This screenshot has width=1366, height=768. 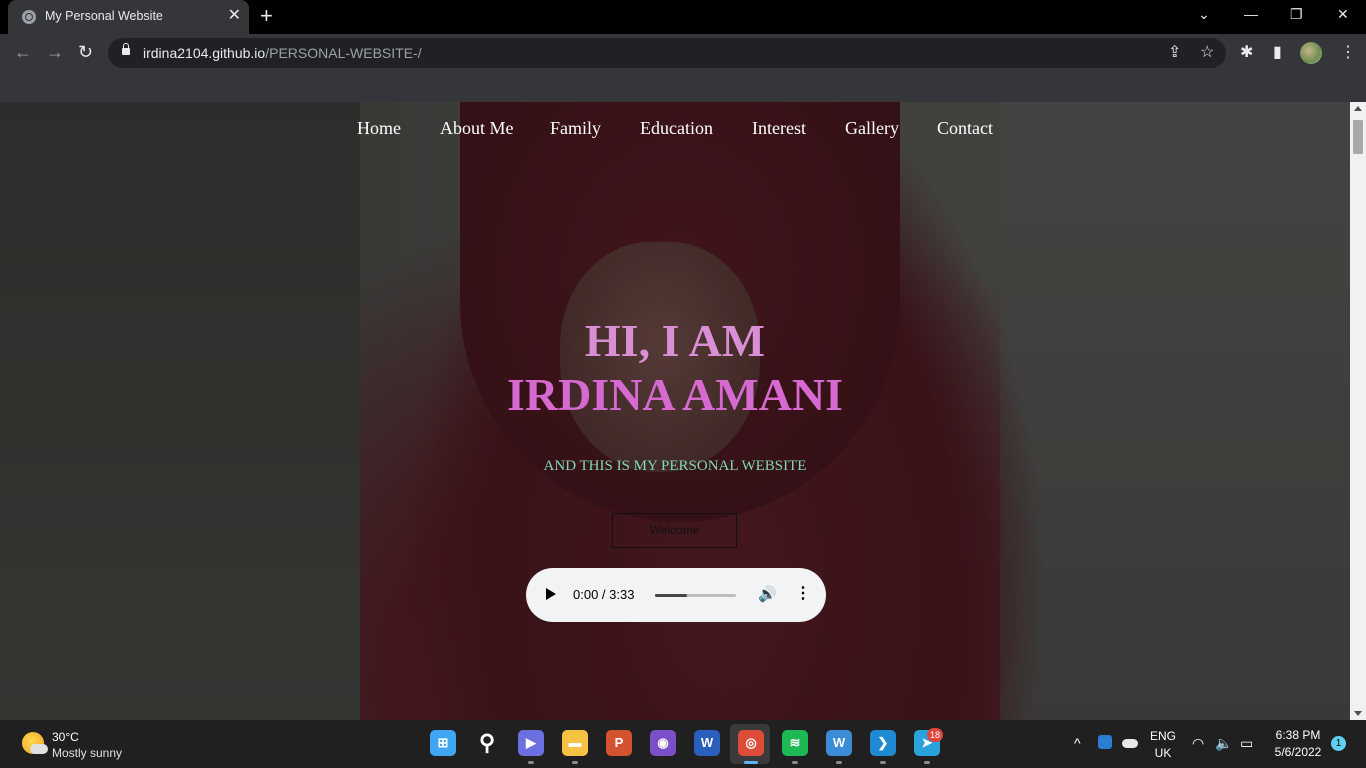 What do you see at coordinates (839, 762) in the screenshot?
I see `webex-running-indicator` at bounding box center [839, 762].